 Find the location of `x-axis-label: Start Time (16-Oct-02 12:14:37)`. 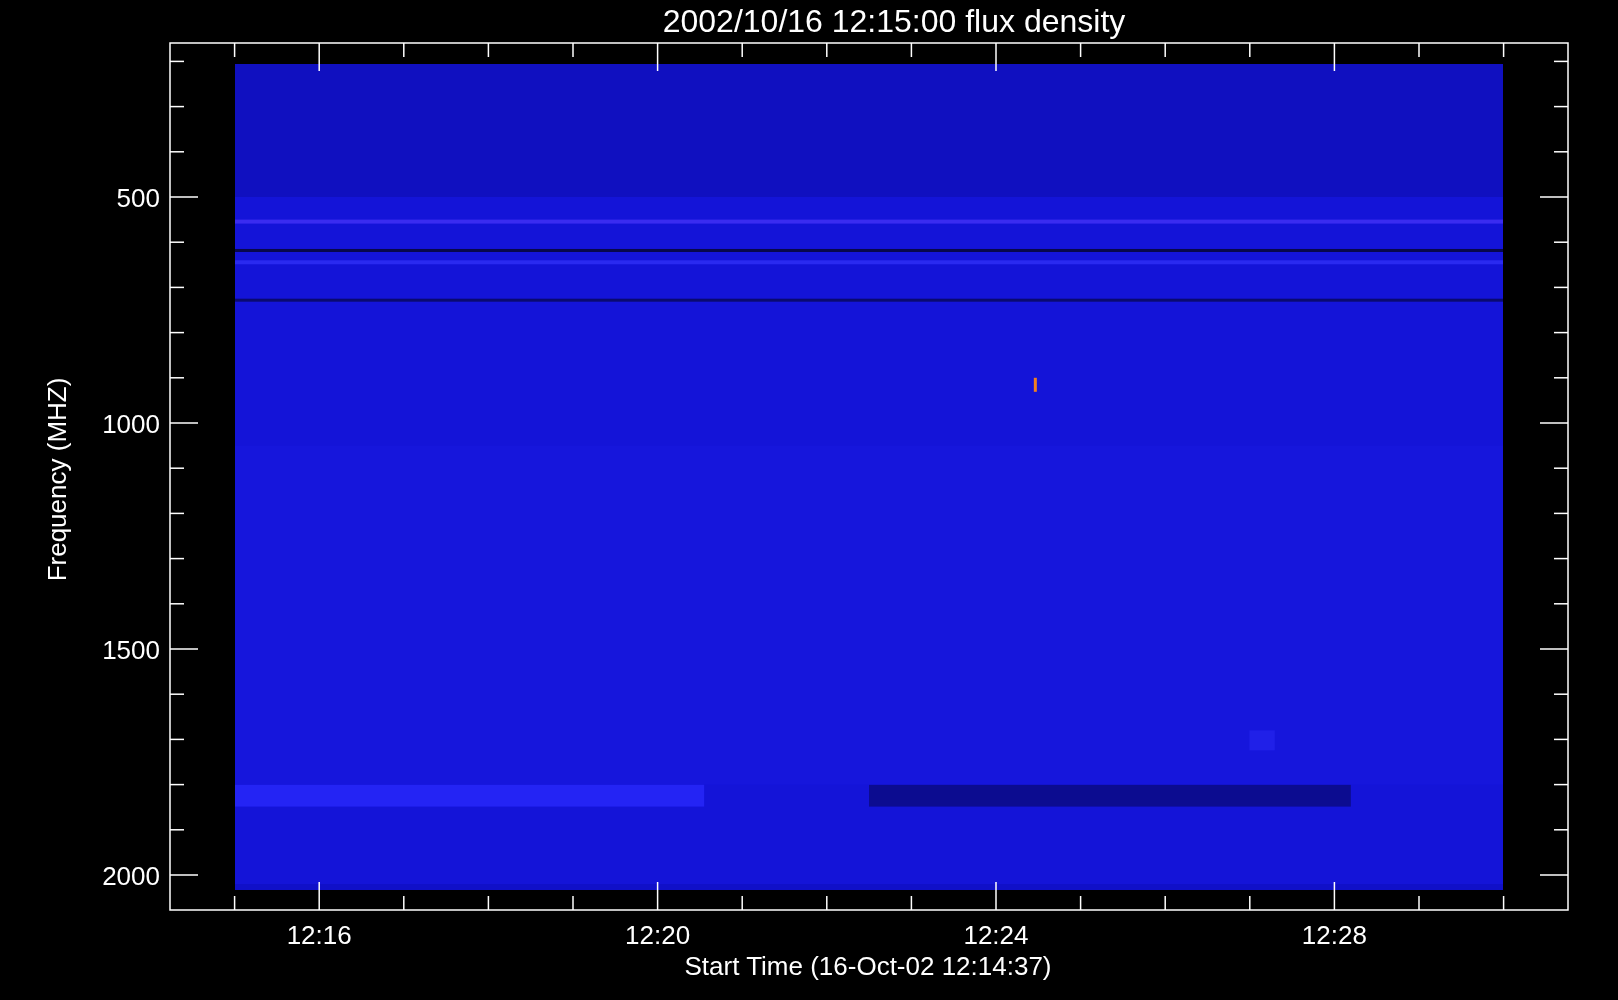

x-axis-label: Start Time (16-Oct-02 12:14:37) is located at coordinates (868, 966).